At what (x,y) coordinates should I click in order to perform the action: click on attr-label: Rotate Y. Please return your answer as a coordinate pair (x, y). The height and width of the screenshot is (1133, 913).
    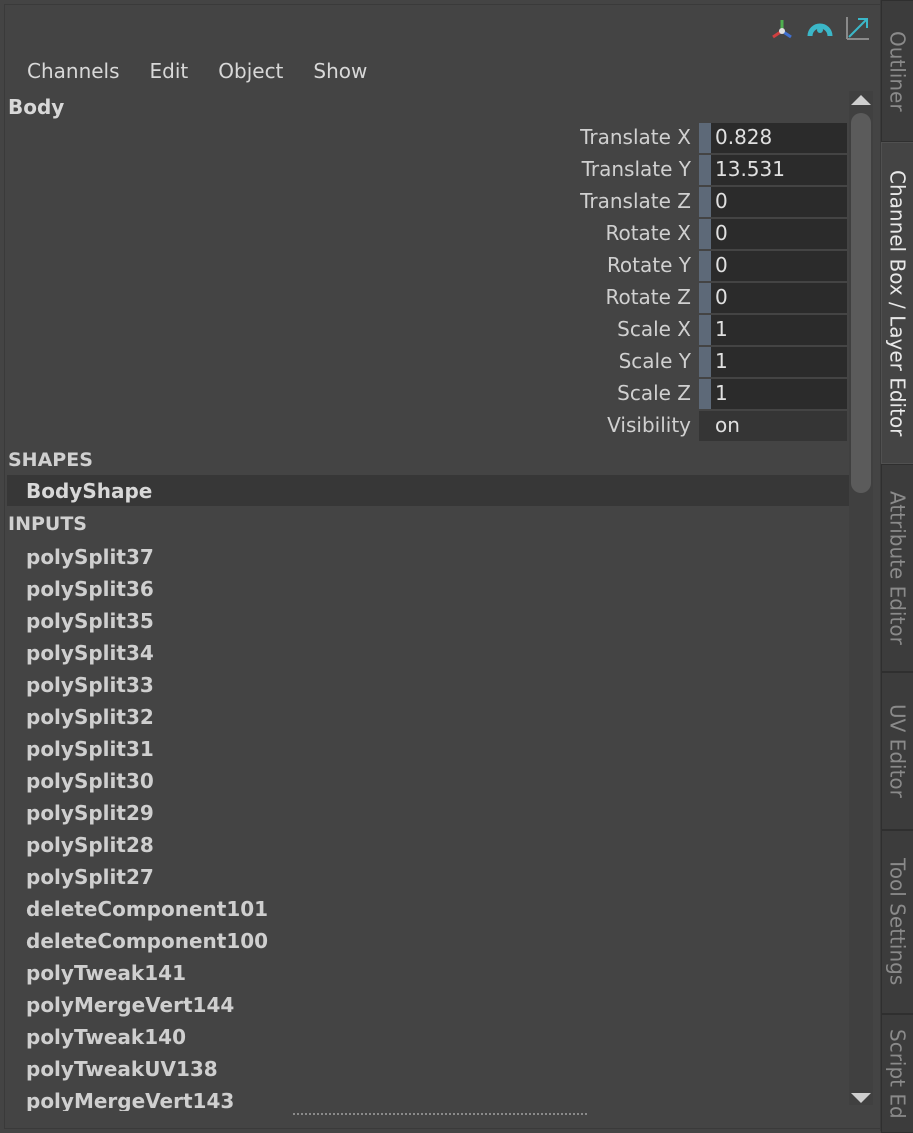
    Looking at the image, I should click on (649, 265).